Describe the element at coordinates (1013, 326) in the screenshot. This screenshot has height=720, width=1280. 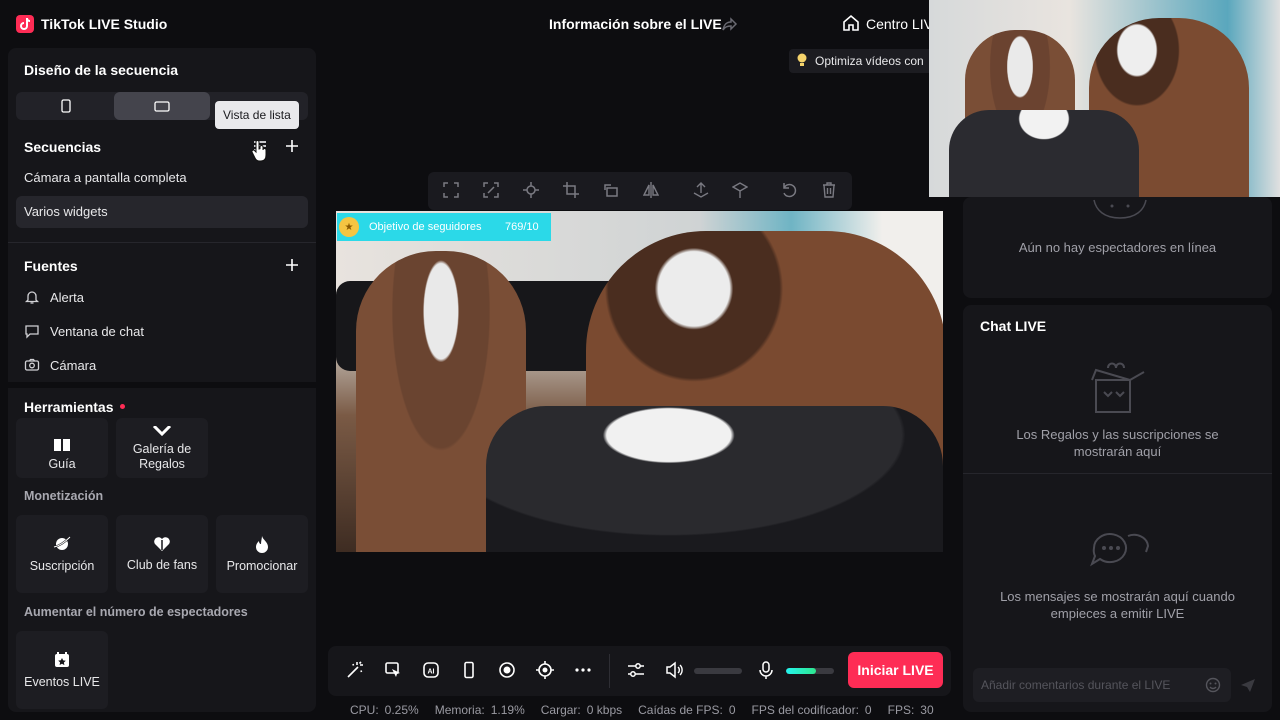
I see `chat-title: Chat LIVE` at that location.